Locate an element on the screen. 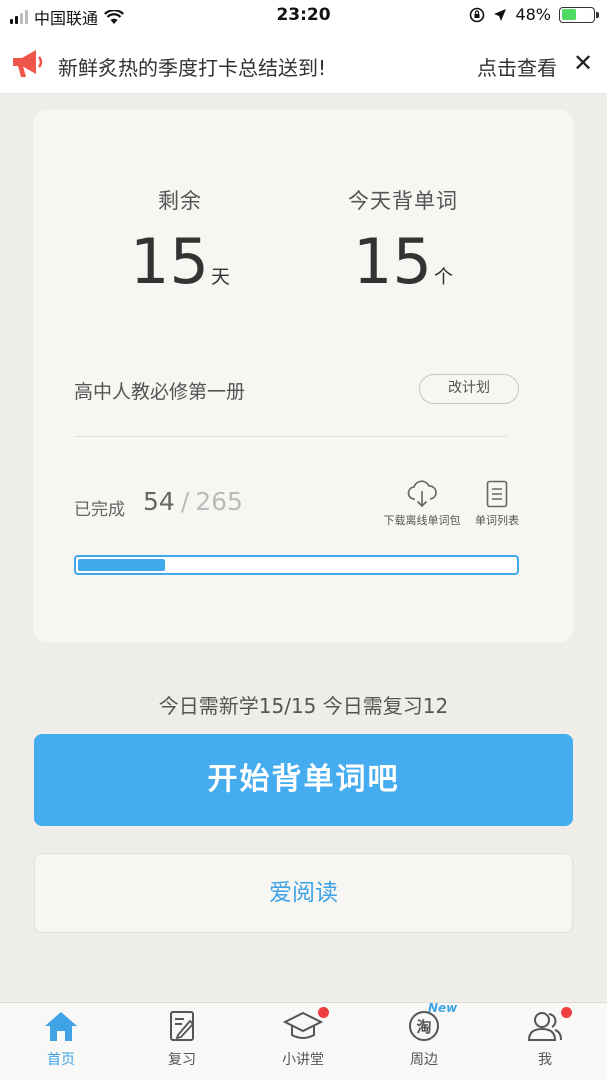 The image size is (607, 1080). start-studying-button: 开始背单词吧 is located at coordinates (303, 780).